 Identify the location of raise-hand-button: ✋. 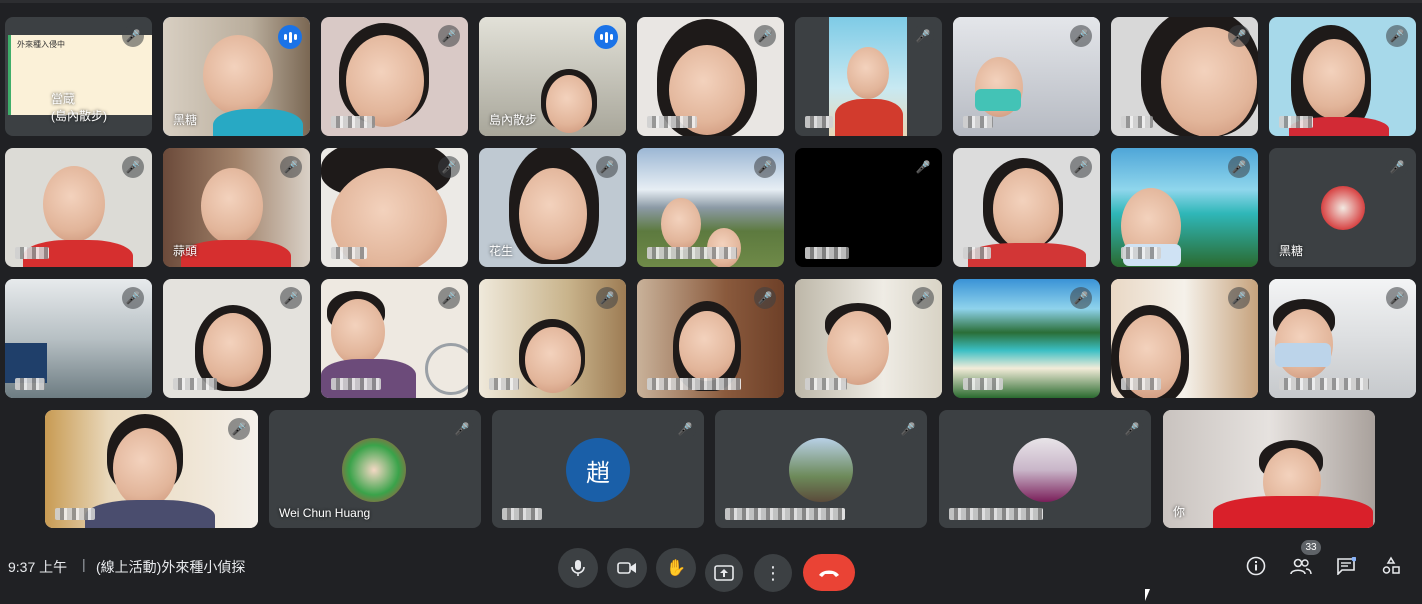
(676, 568).